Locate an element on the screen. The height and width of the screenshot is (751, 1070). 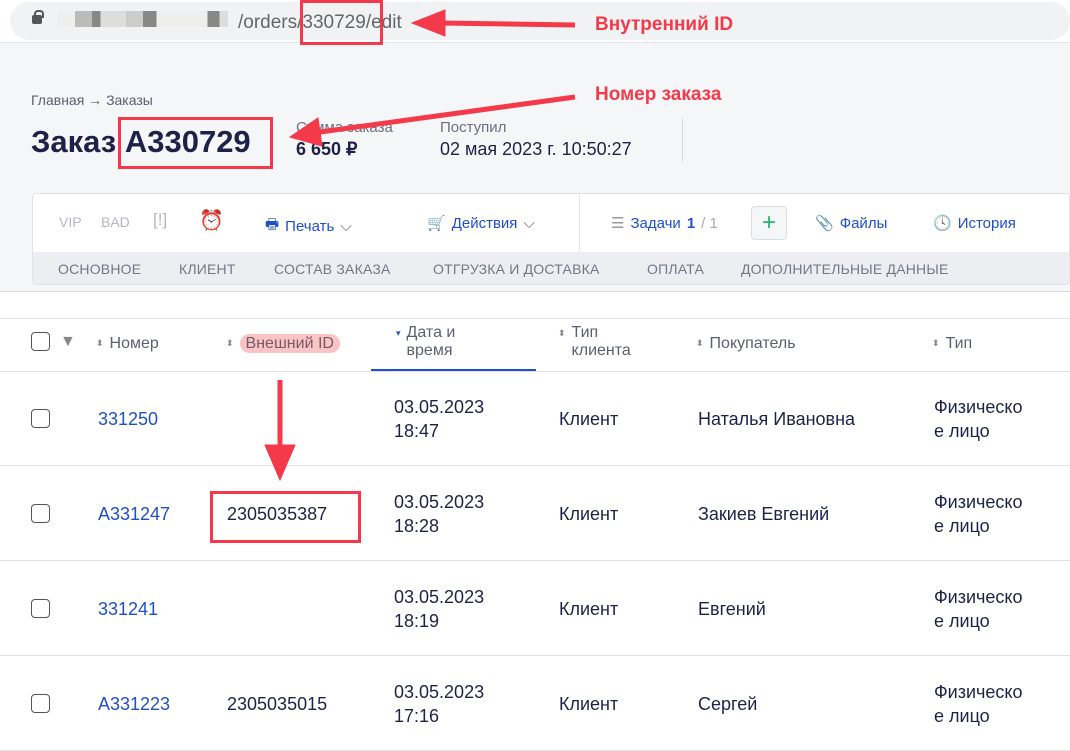
order-number-link: A331223 is located at coordinates (134, 704).